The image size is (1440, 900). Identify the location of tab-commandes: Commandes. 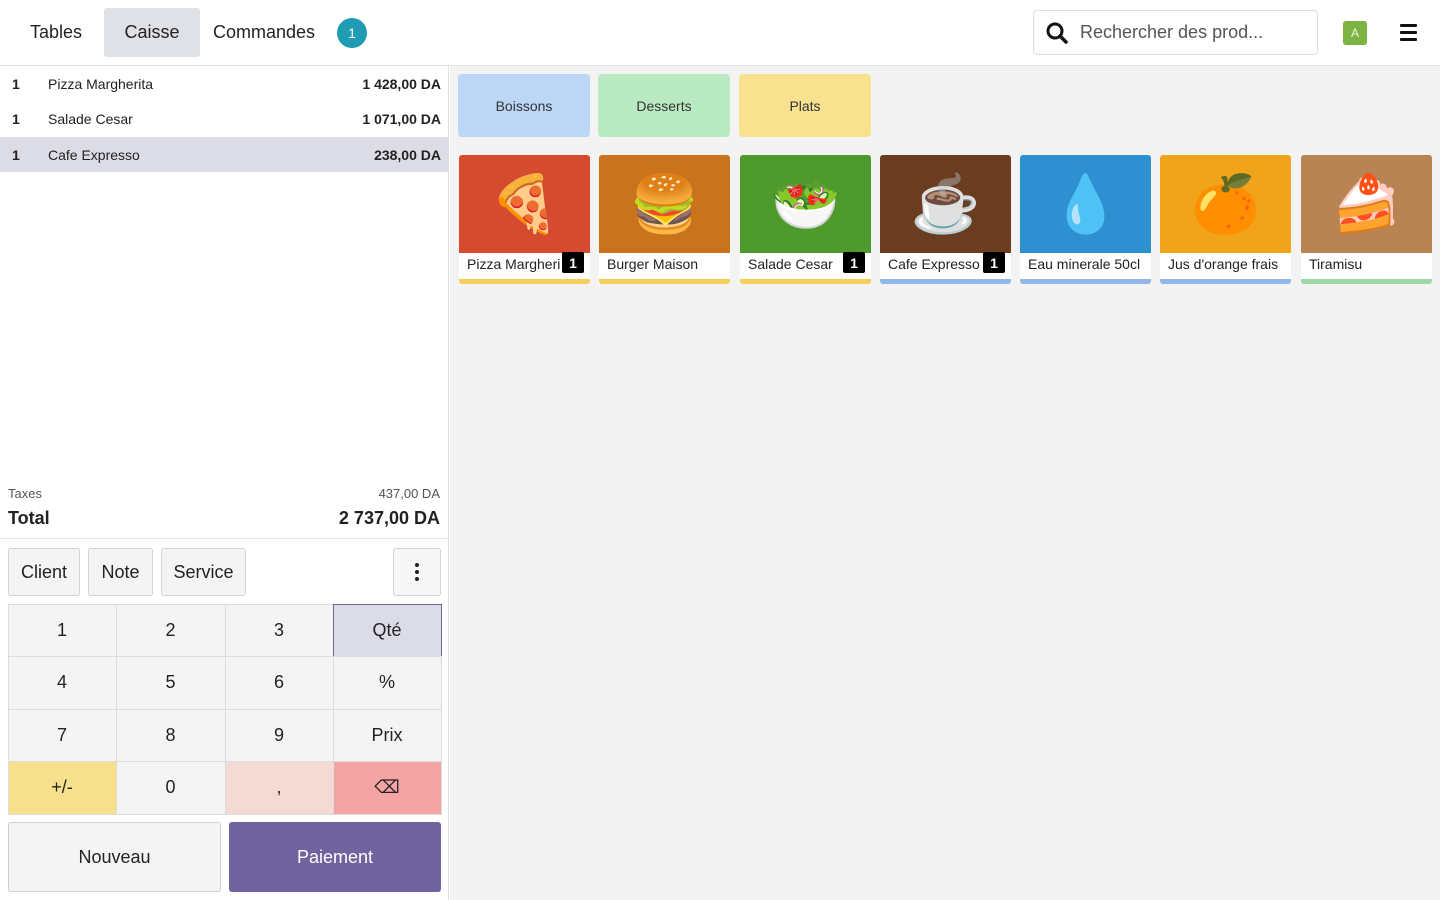
(264, 32).